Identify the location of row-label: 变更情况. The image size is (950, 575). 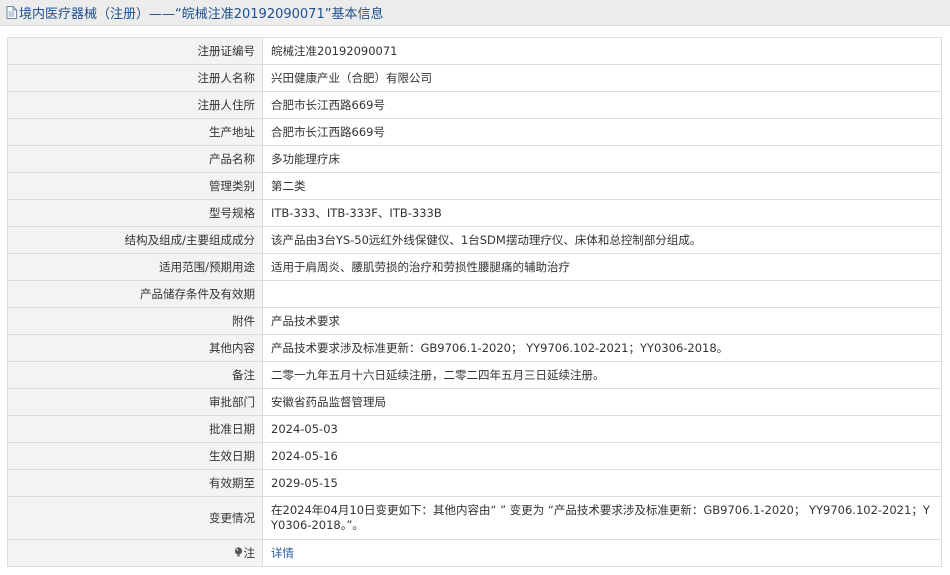
(135, 518).